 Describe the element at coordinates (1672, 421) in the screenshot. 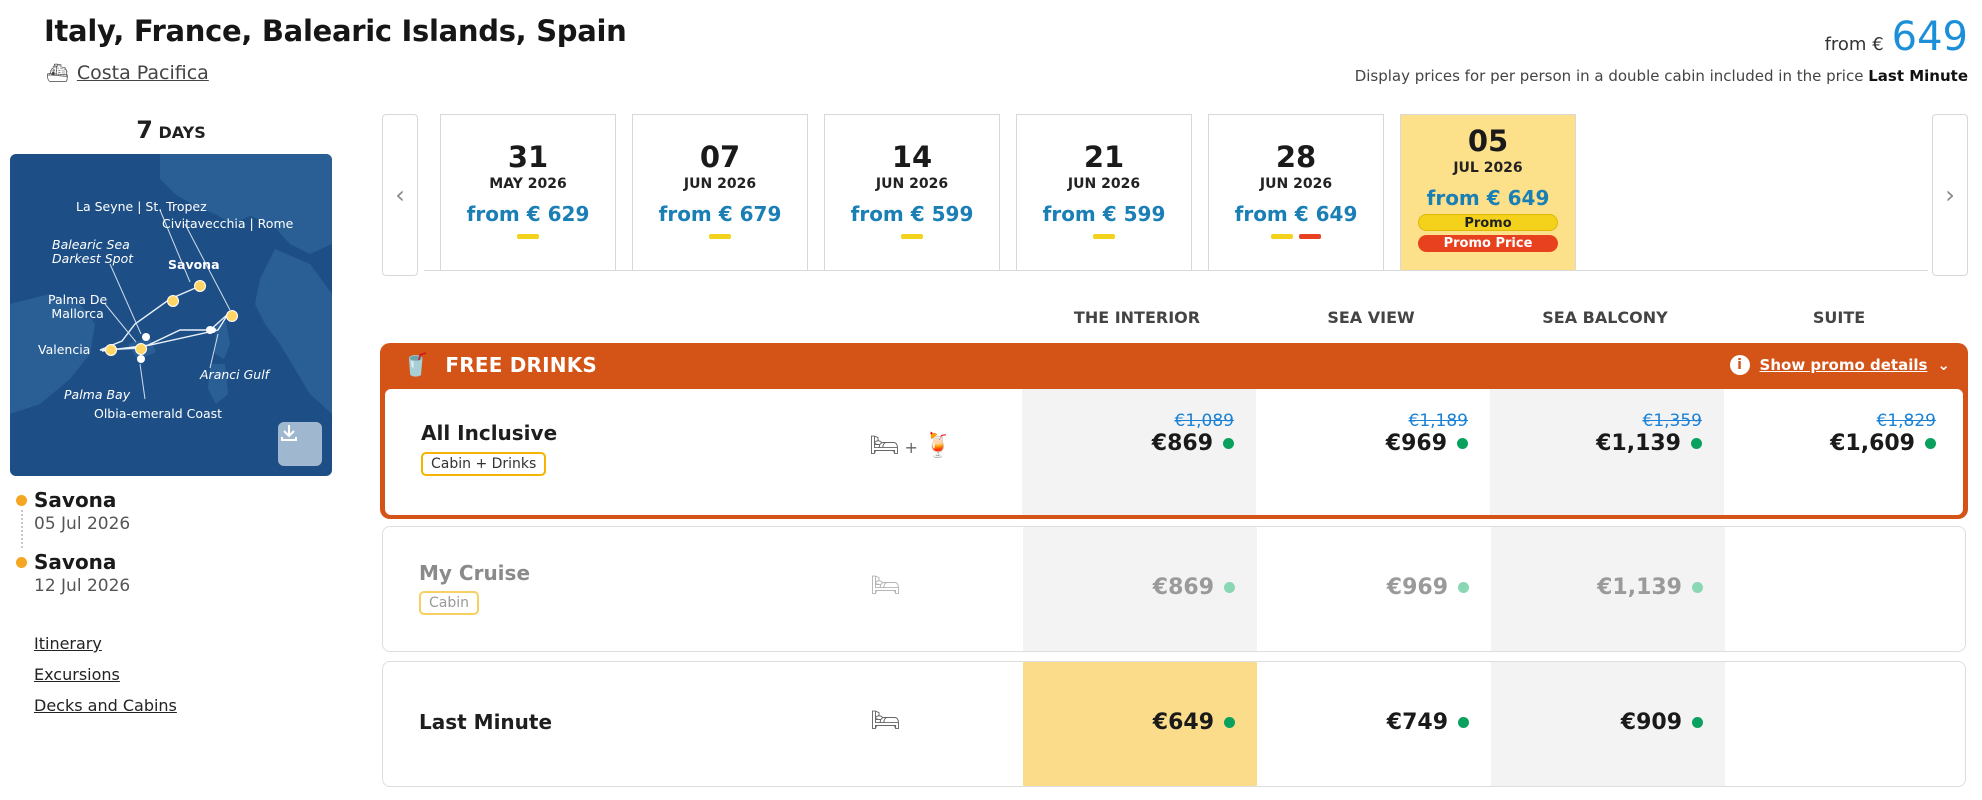

I see `old-price: €1,359` at that location.